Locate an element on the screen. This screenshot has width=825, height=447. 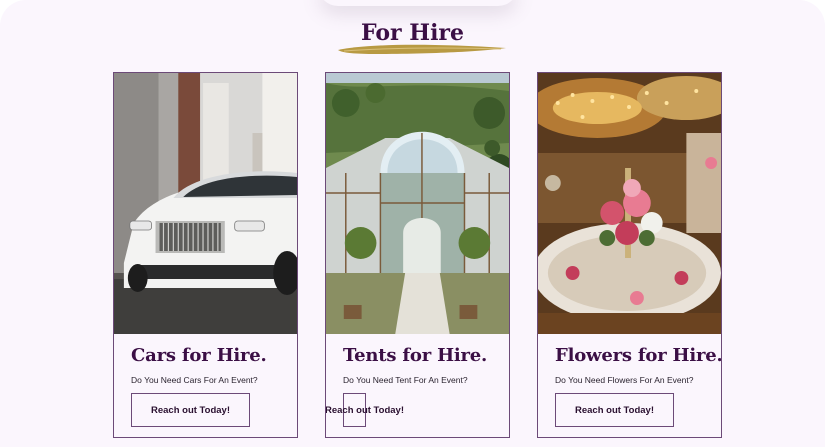
reach-out-button-cars: Reach out Today! is located at coordinates (190, 410).